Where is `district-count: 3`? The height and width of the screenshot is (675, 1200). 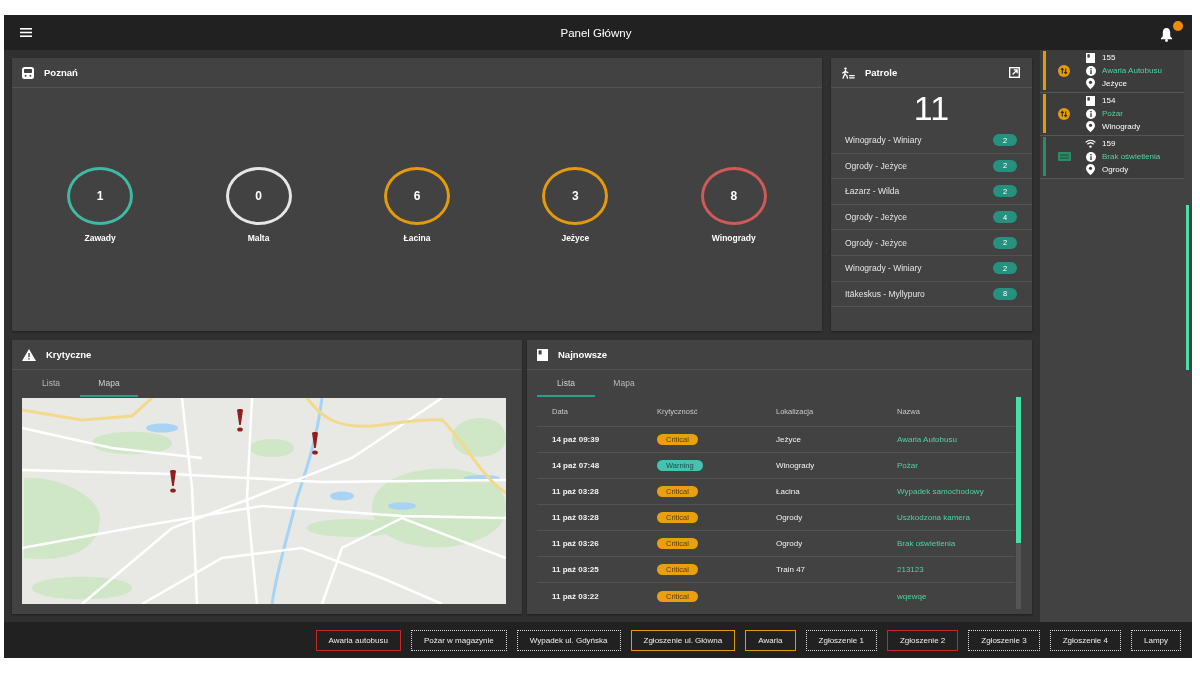
district-count: 3 is located at coordinates (575, 195).